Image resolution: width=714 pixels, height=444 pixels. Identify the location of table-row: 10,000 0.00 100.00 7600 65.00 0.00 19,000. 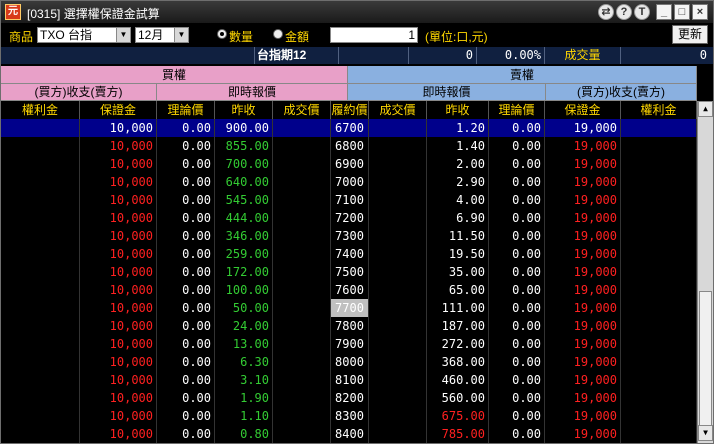
(349, 290).